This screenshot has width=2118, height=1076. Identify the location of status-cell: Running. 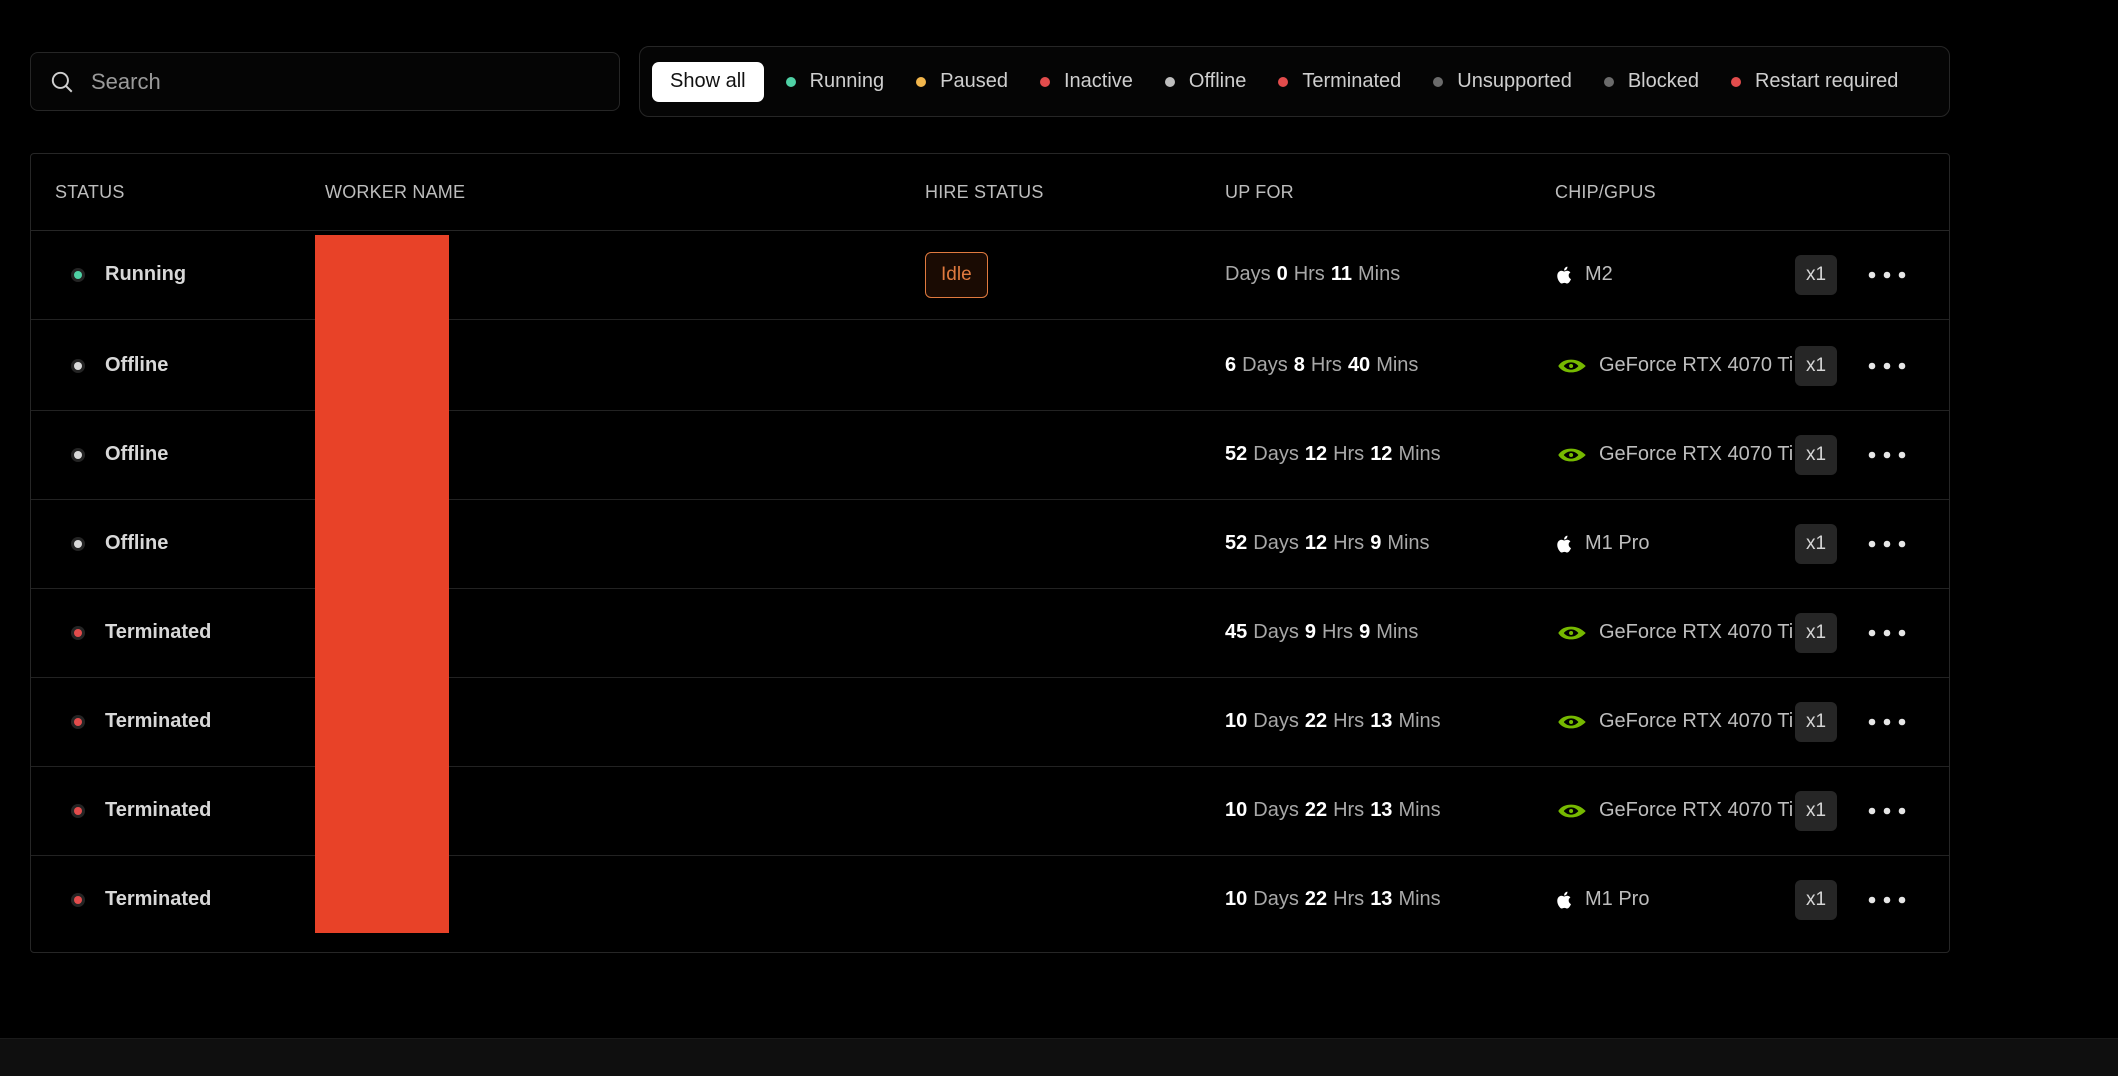
(128, 274).